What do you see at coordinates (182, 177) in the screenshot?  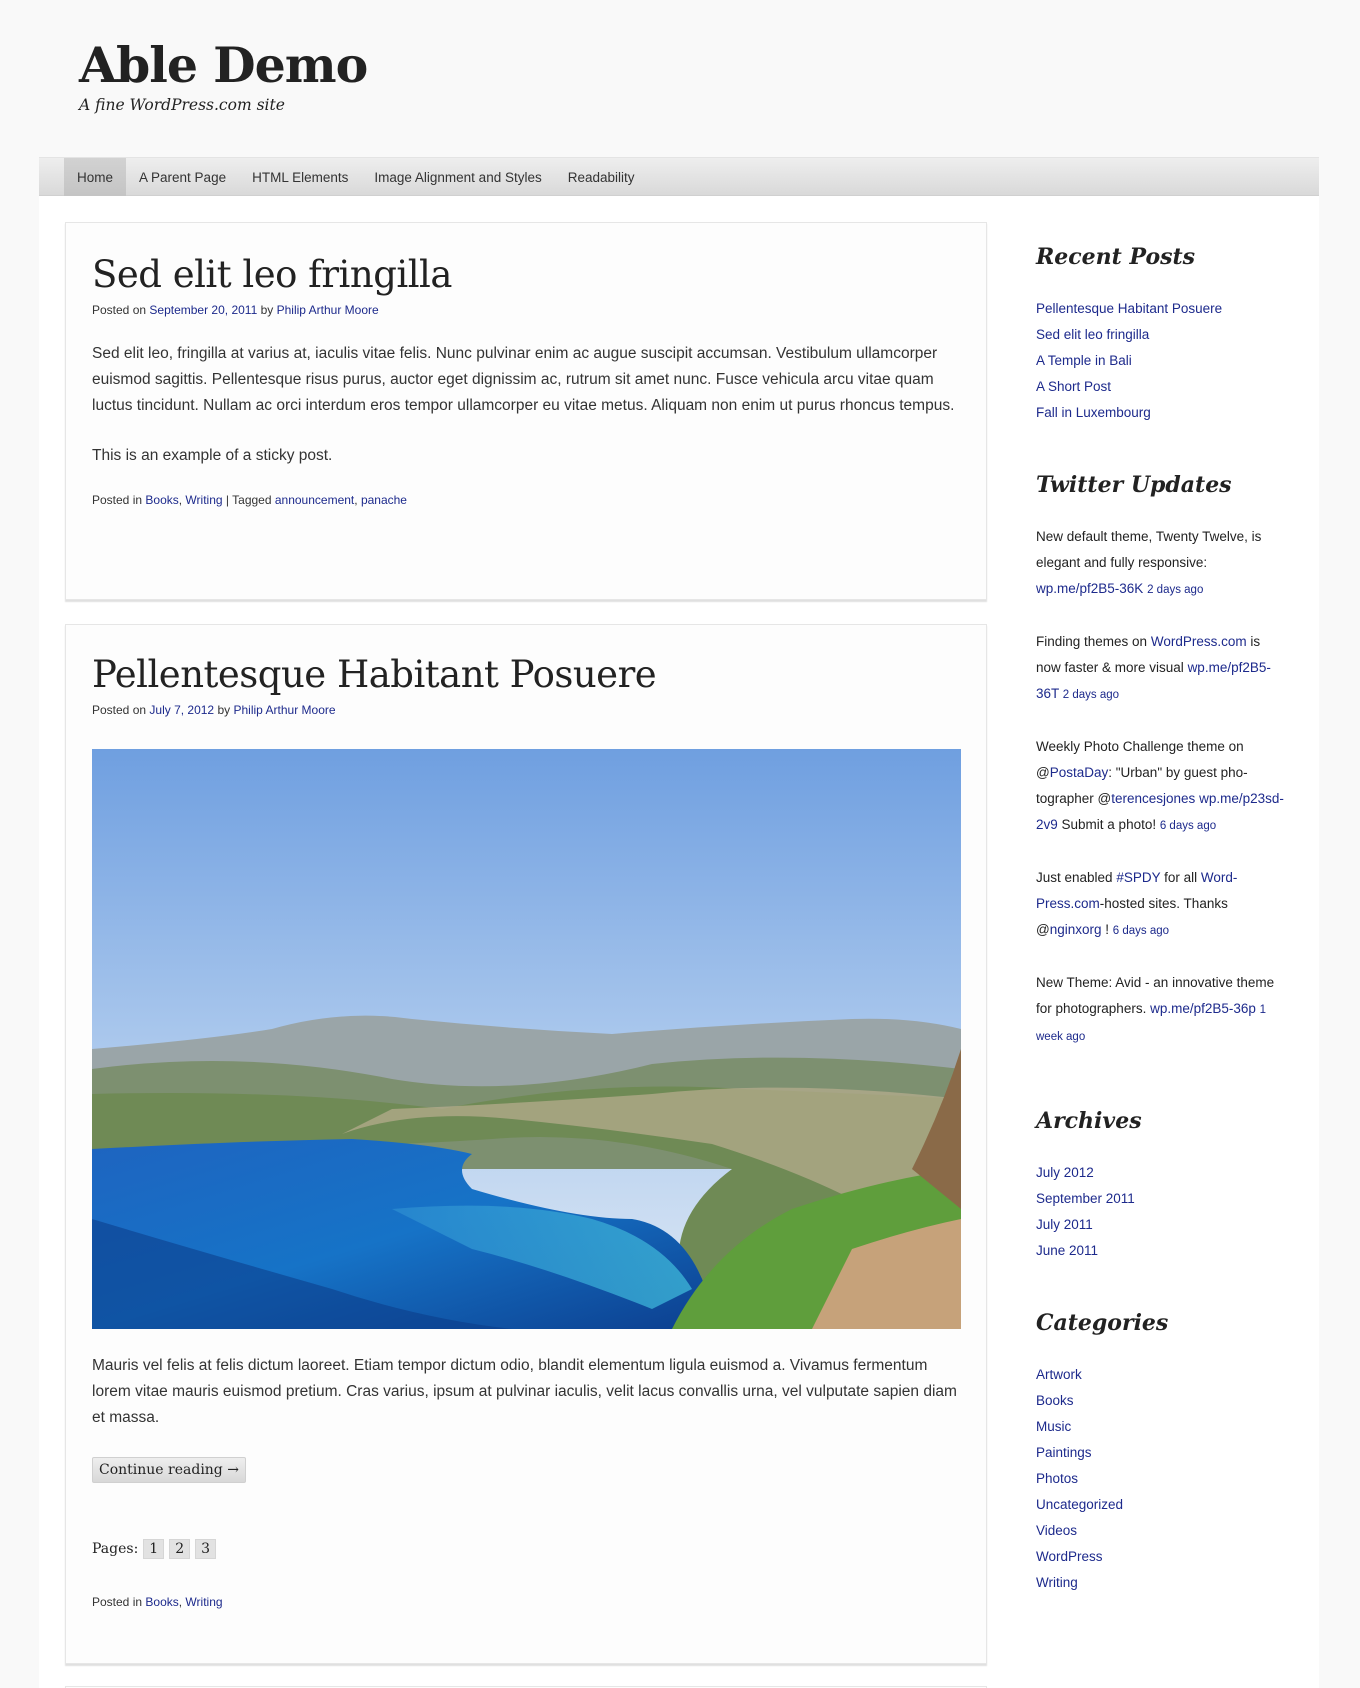 I see `nav-item-a-parent-page: A Parent Page` at bounding box center [182, 177].